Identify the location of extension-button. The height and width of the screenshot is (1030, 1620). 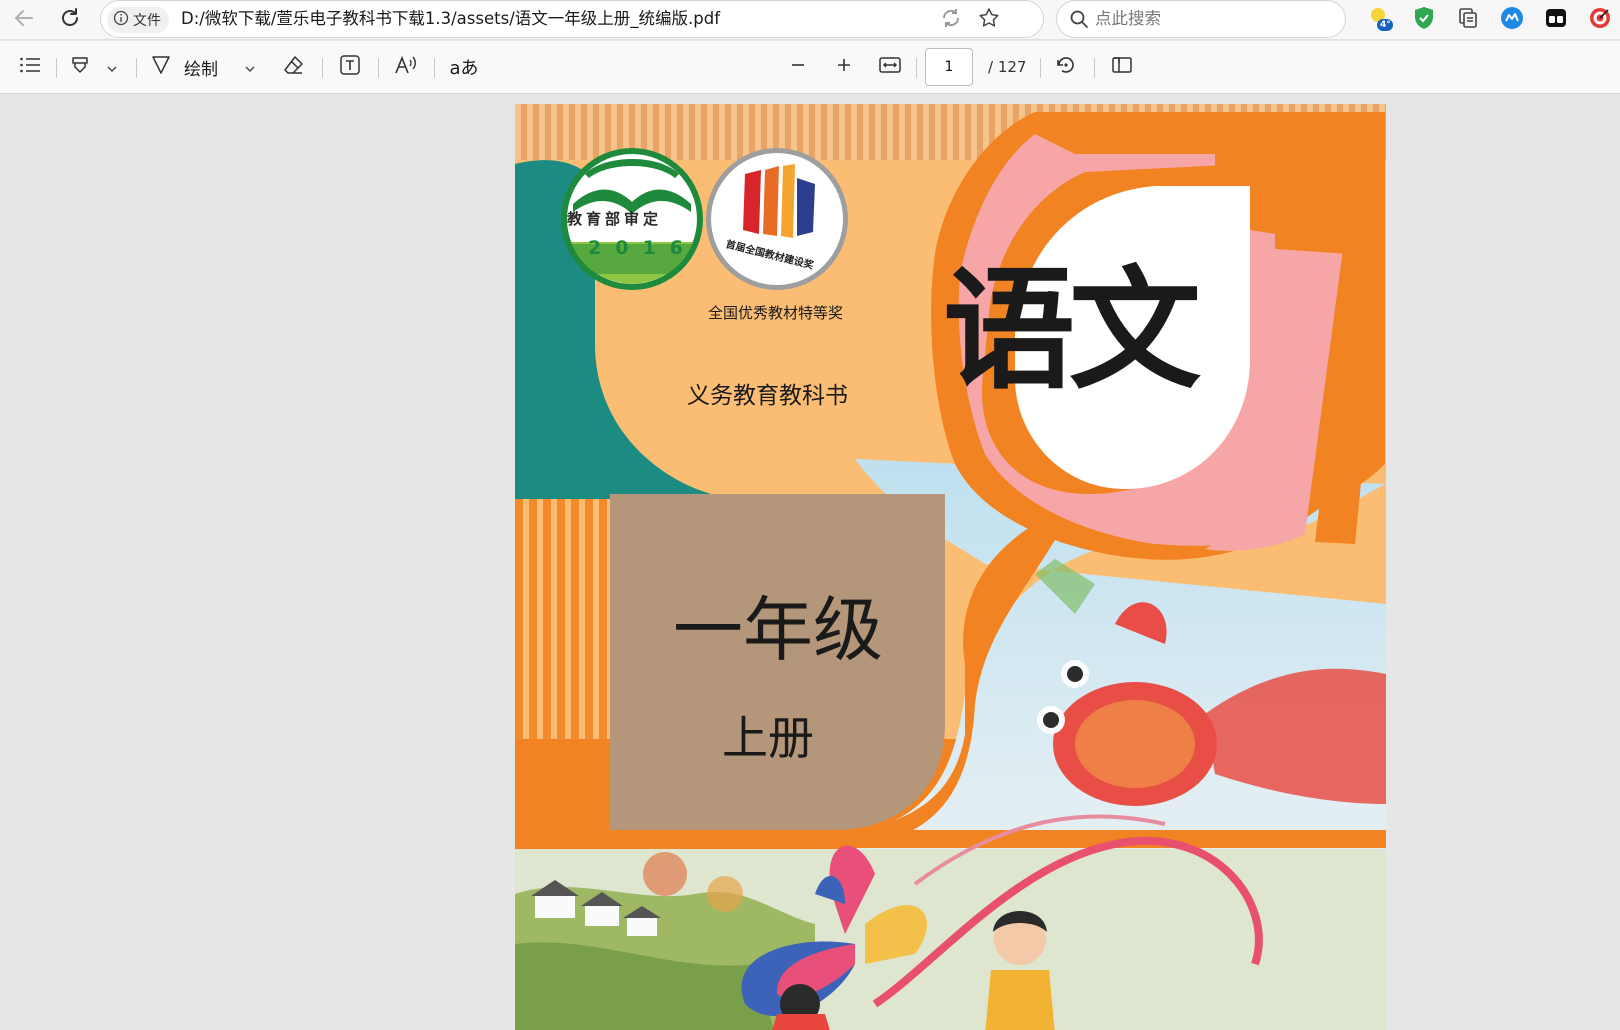
(1512, 20).